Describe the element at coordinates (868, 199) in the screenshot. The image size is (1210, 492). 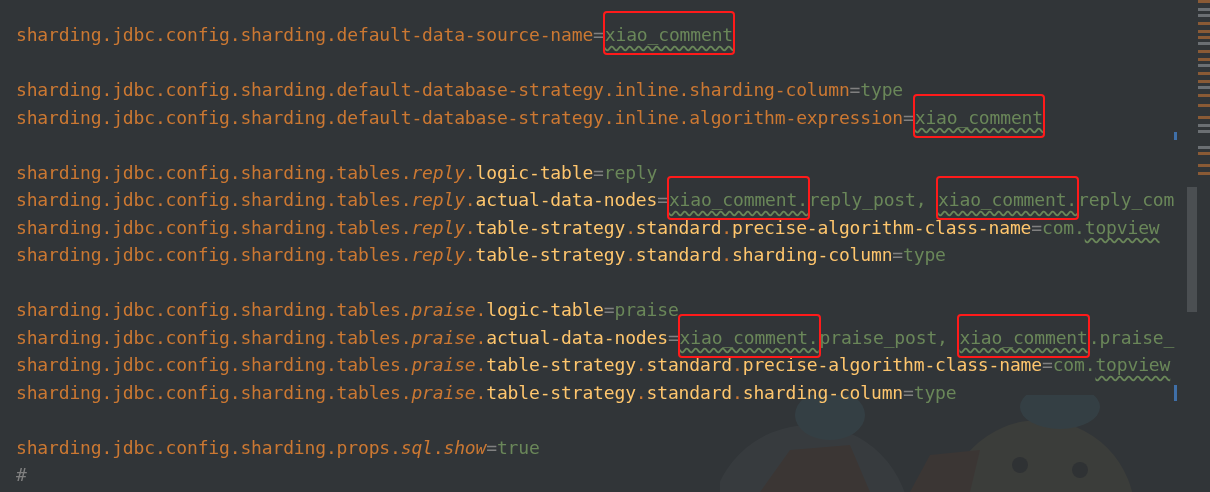
I see `property-value: reply_post,` at that location.